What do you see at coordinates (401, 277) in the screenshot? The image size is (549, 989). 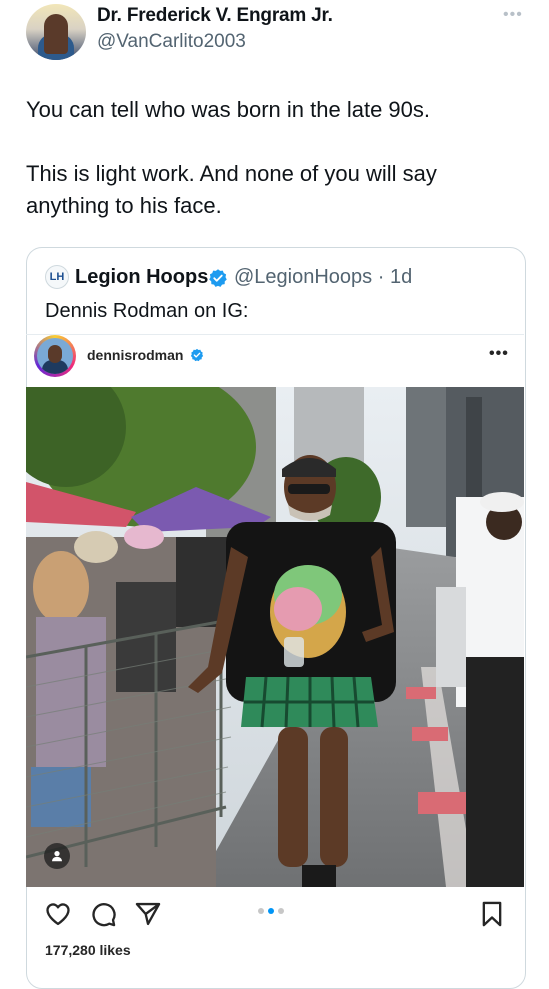 I see `quoted-timestamp: 1d` at bounding box center [401, 277].